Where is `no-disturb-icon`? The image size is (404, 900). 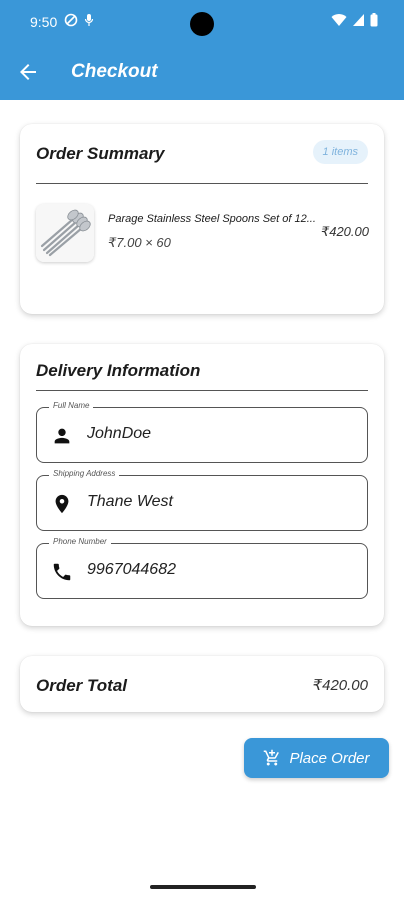 no-disturb-icon is located at coordinates (71, 20).